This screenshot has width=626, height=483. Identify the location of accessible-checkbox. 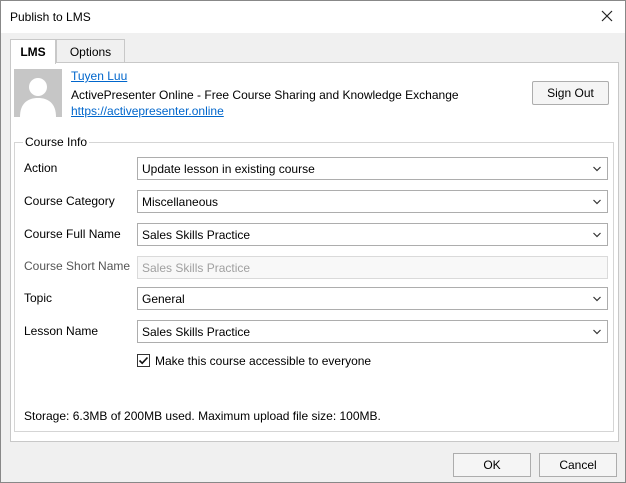
(143, 360).